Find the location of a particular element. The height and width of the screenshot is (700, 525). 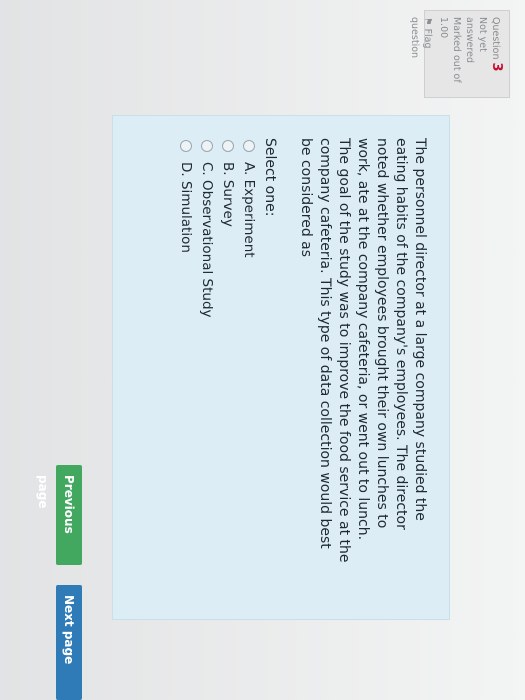

question-number: 3 is located at coordinates (496, 67).